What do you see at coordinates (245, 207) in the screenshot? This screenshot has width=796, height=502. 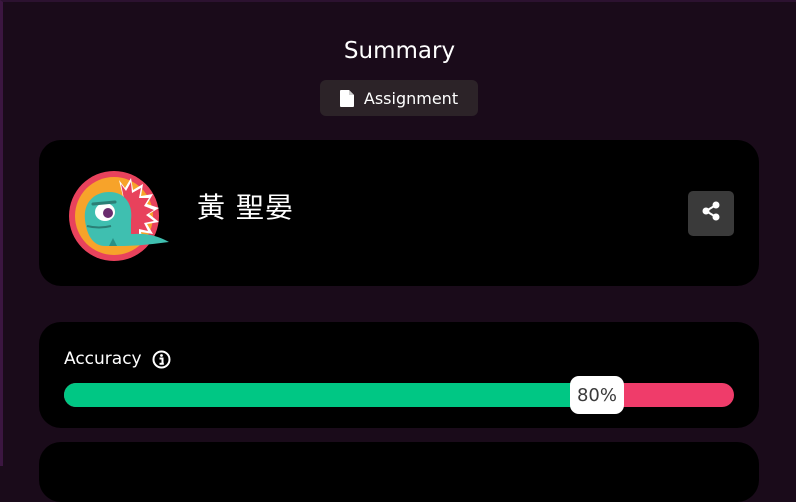 I see `user-name: 黃 聖晏` at bounding box center [245, 207].